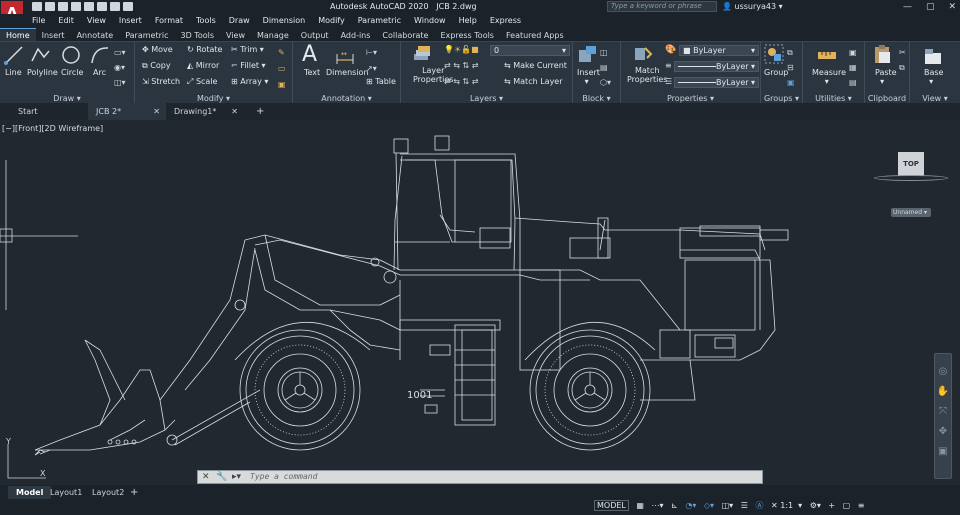 This screenshot has height=515, width=960. I want to click on user-account: 👤 ussurya43 ▾, so click(752, 6).